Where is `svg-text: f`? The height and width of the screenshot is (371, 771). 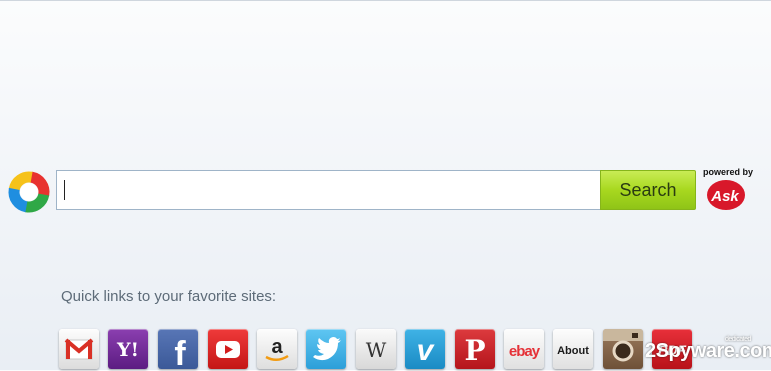 svg-text: f is located at coordinates (180, 352).